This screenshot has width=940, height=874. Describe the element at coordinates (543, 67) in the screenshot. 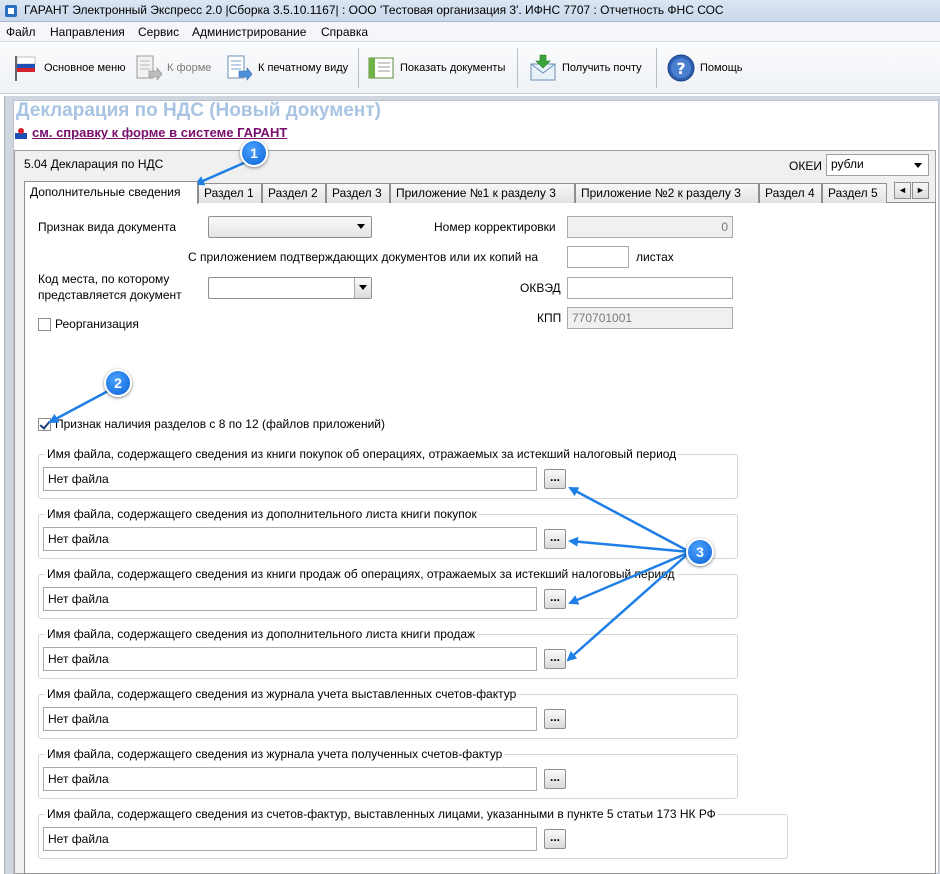

I see `mail-download-icon` at that location.